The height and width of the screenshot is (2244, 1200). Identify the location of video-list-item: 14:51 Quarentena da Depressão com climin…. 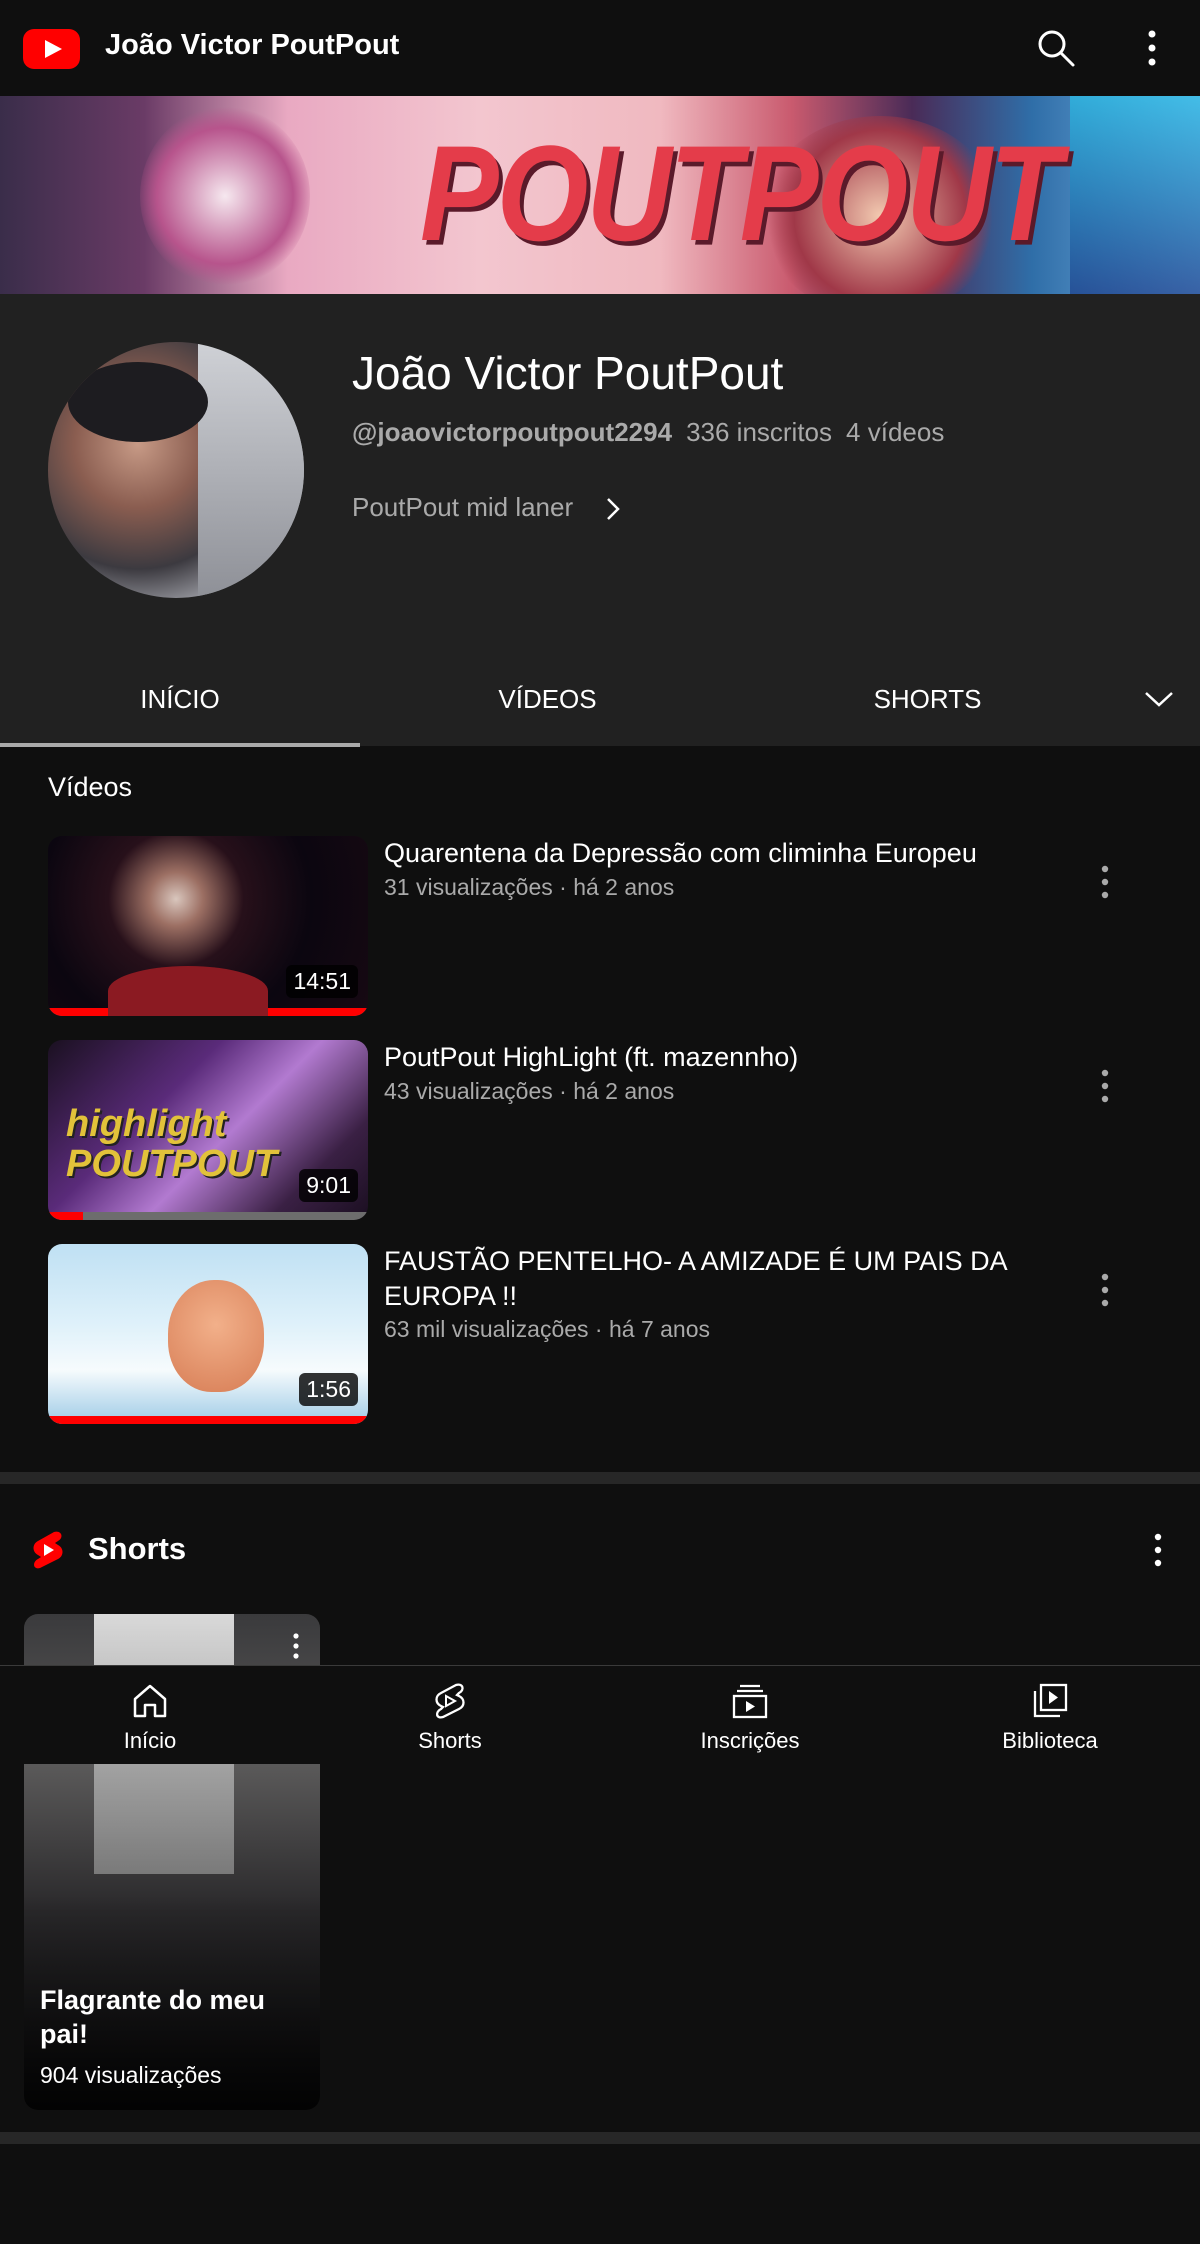
(618, 926).